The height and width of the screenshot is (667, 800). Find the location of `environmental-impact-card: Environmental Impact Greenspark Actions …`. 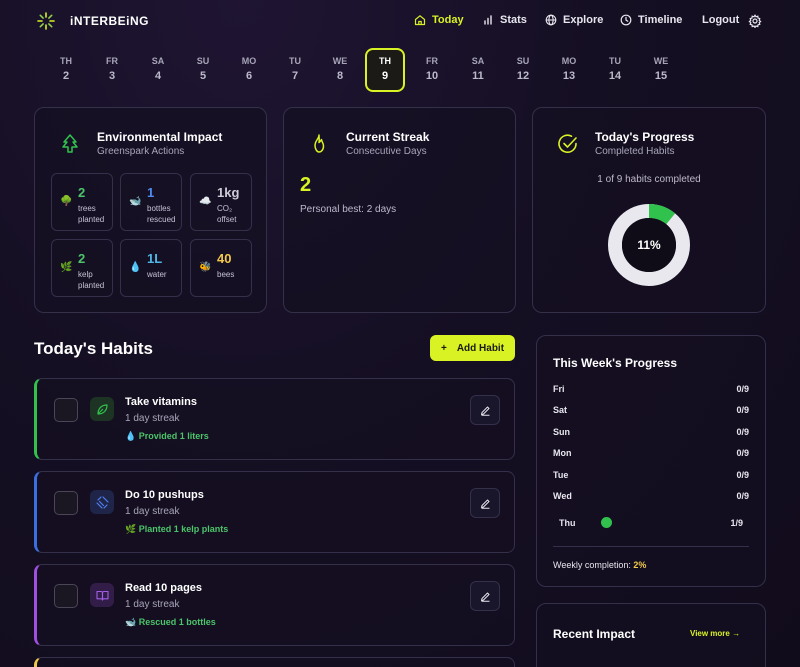

environmental-impact-card: Environmental Impact Greenspark Actions … is located at coordinates (150, 210).